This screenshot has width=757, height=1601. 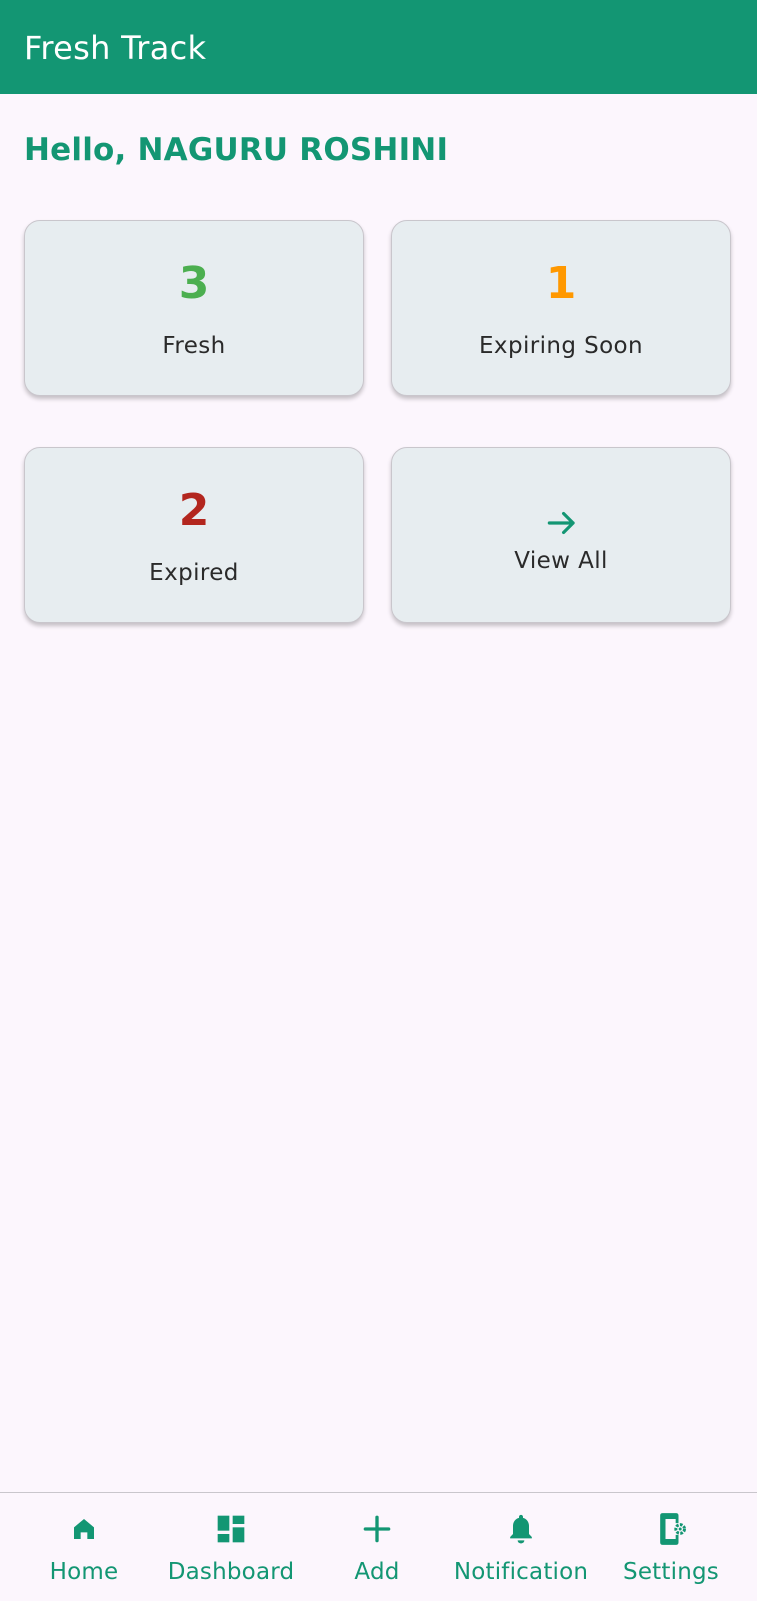 What do you see at coordinates (84, 1529) in the screenshot?
I see `home-icon` at bounding box center [84, 1529].